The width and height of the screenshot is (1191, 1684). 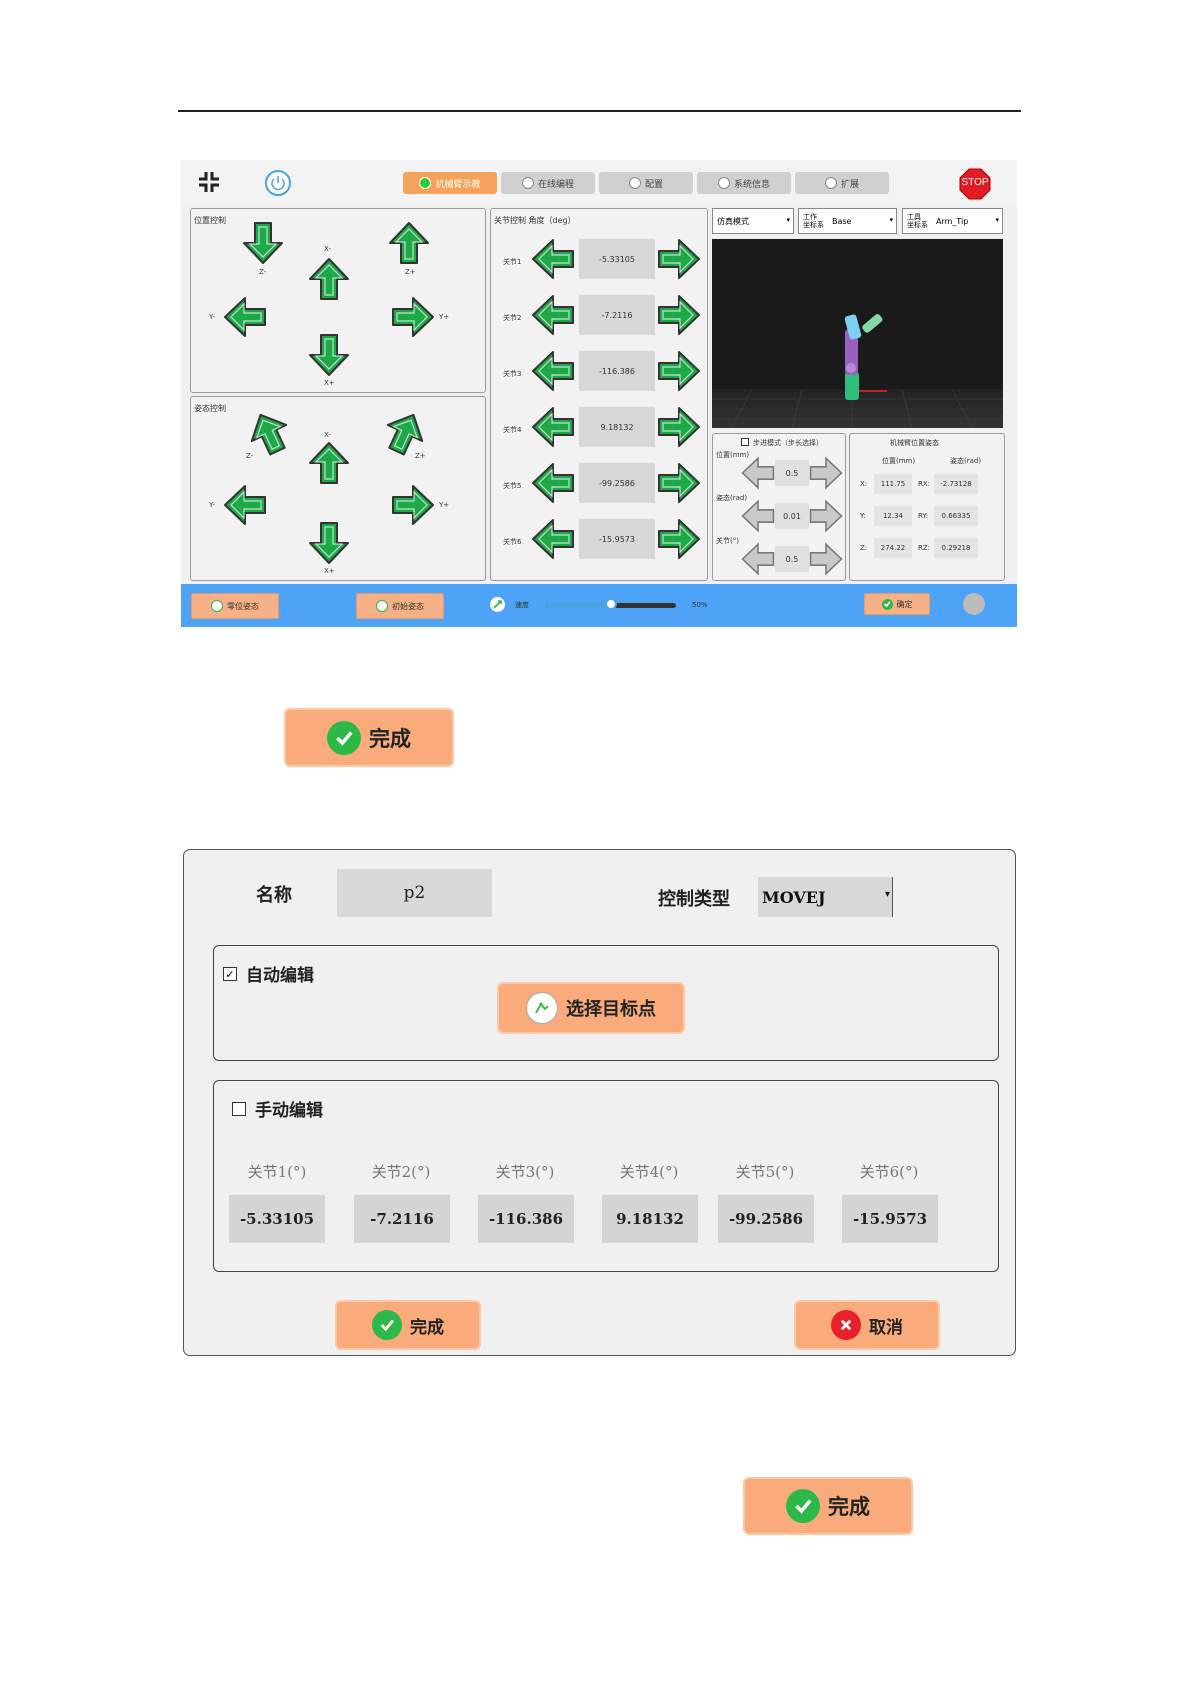 What do you see at coordinates (408, 1325) in the screenshot?
I see `dialog-done-button: 完成` at bounding box center [408, 1325].